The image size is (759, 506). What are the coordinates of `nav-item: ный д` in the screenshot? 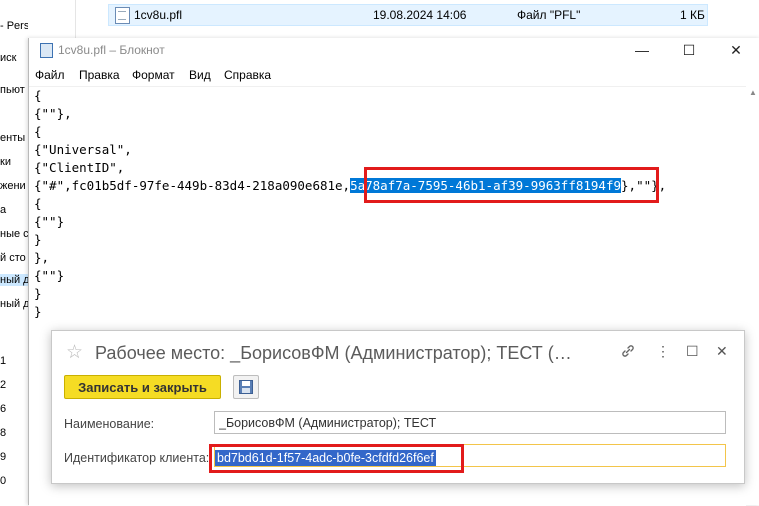 It's located at (14, 304).